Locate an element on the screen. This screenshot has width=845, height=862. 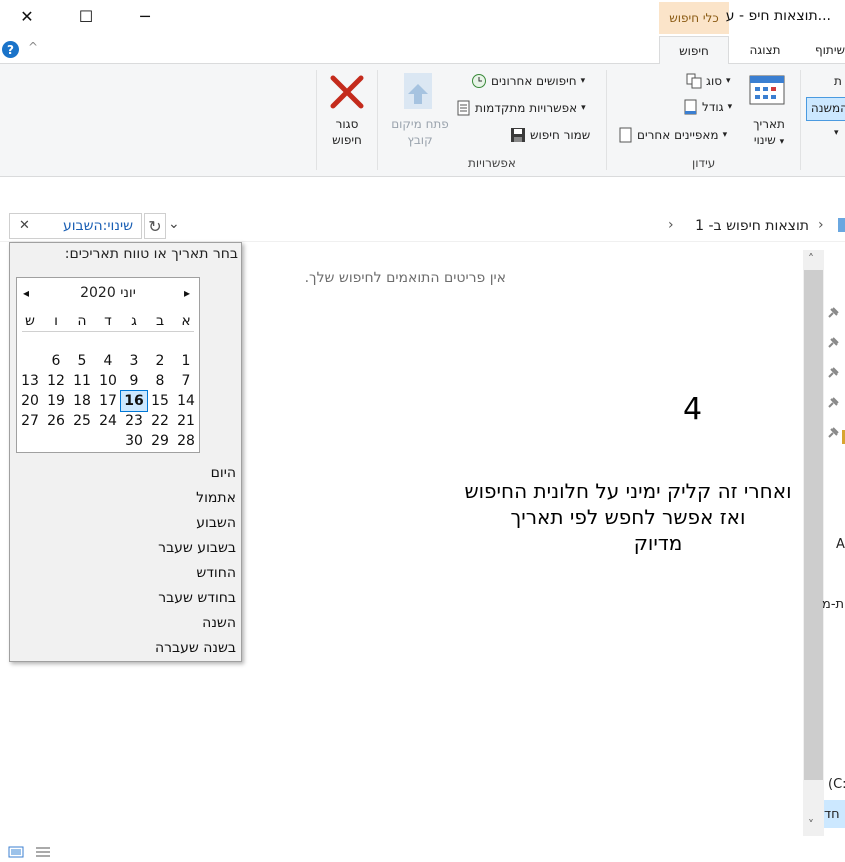
nav-item-fragment: חד is located at coordinates (832, 814).